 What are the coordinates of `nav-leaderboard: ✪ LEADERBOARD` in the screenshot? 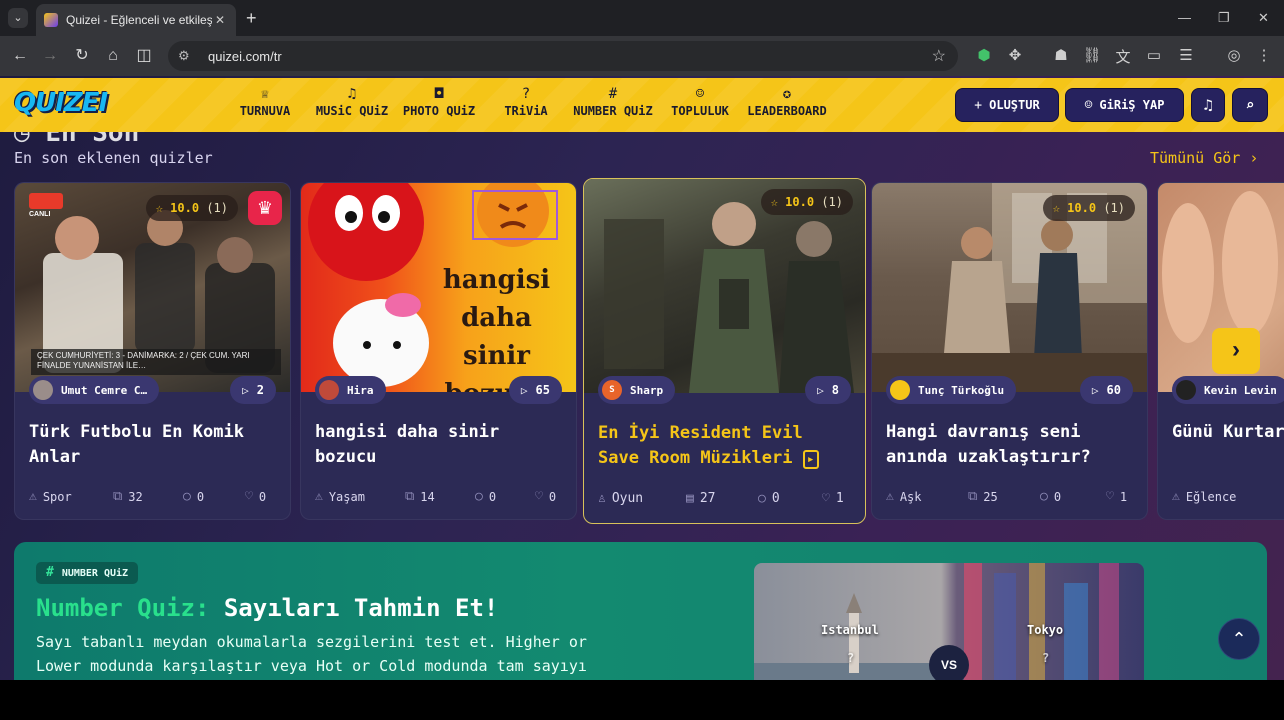 It's located at (787, 101).